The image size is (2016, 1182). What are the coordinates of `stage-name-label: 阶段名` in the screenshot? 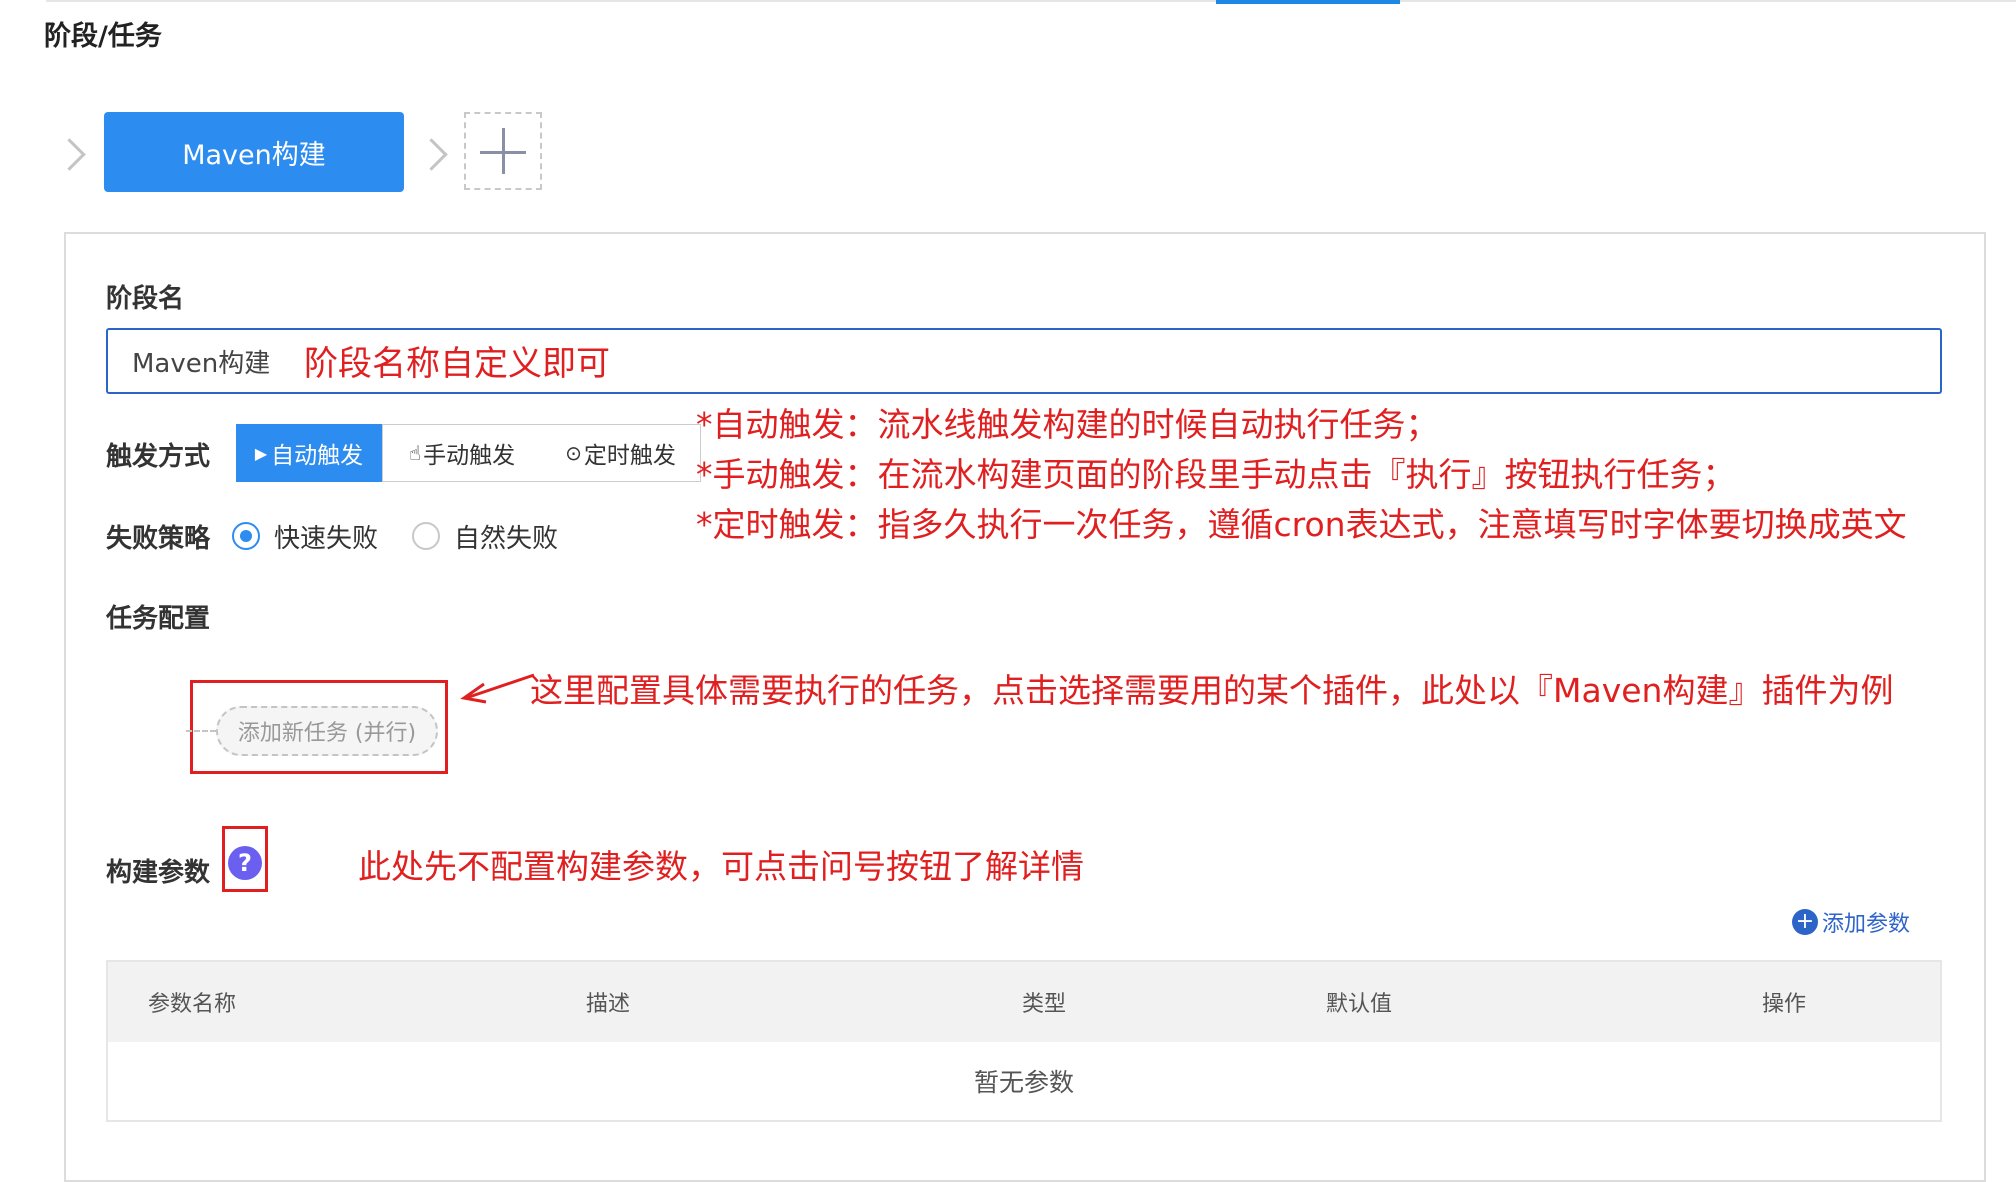 It's located at (145, 299).